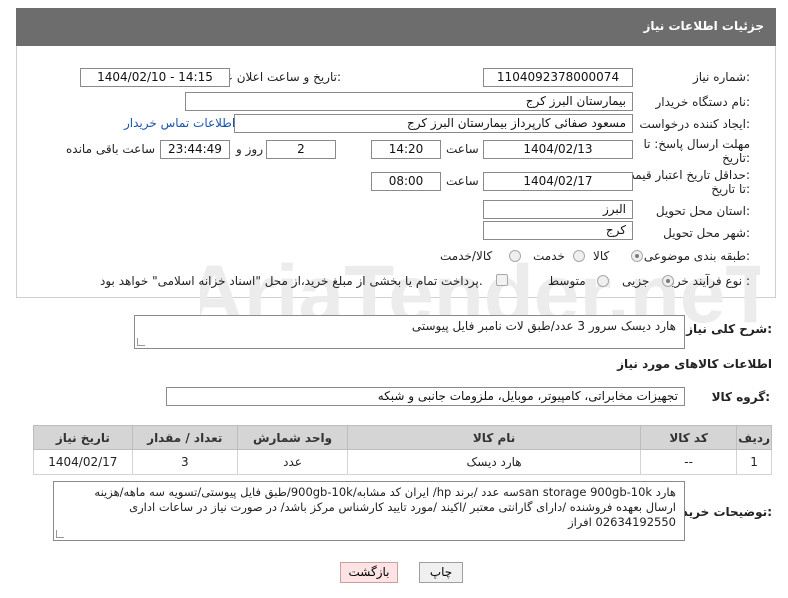  I want to click on col-qty: تعداد / مقدار, so click(184, 437).